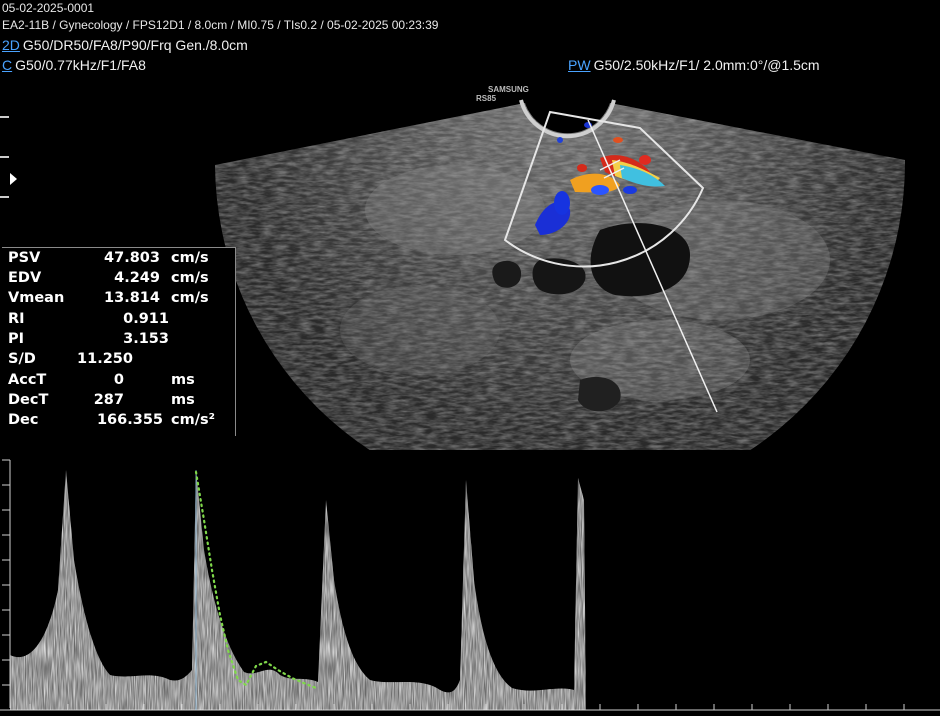 The image size is (940, 716). I want to click on measurement-value: 166.355, so click(129, 420).